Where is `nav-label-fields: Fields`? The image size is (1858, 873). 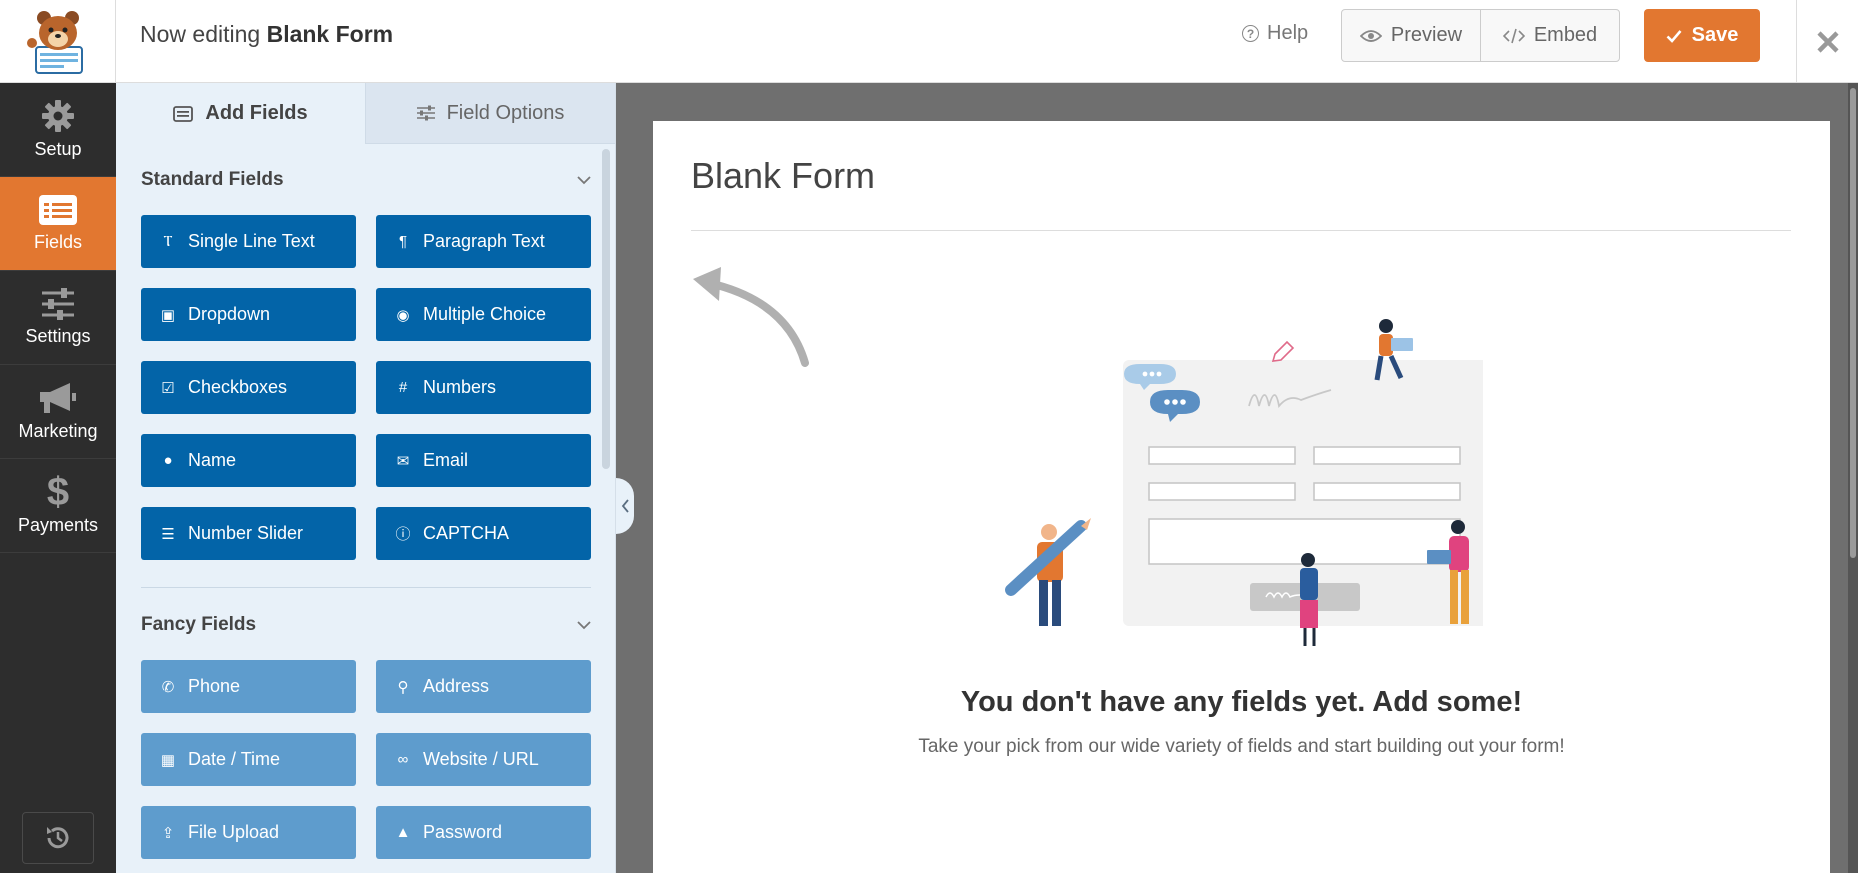 nav-label-fields: Fields is located at coordinates (57, 242).